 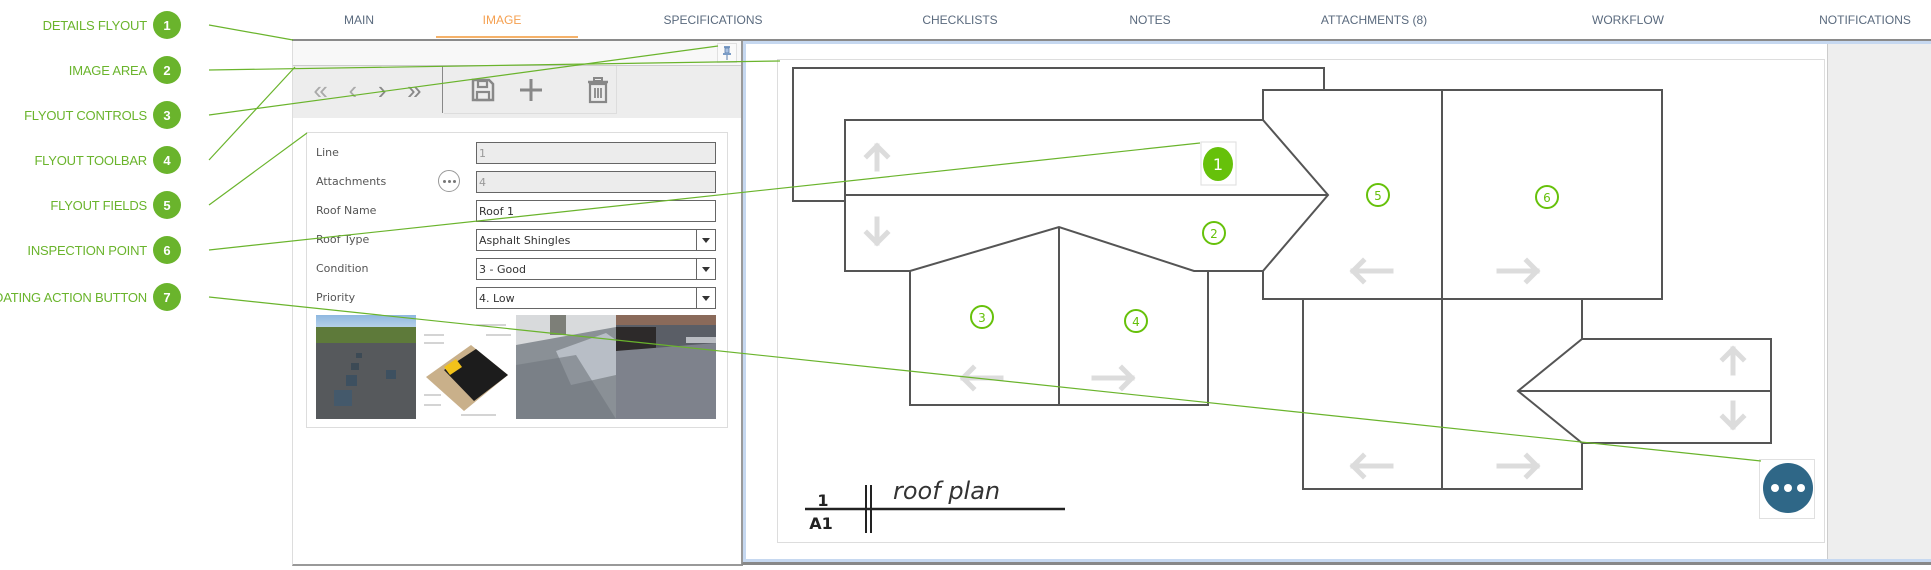 What do you see at coordinates (351, 181) in the screenshot?
I see `field-label: Attachments` at bounding box center [351, 181].